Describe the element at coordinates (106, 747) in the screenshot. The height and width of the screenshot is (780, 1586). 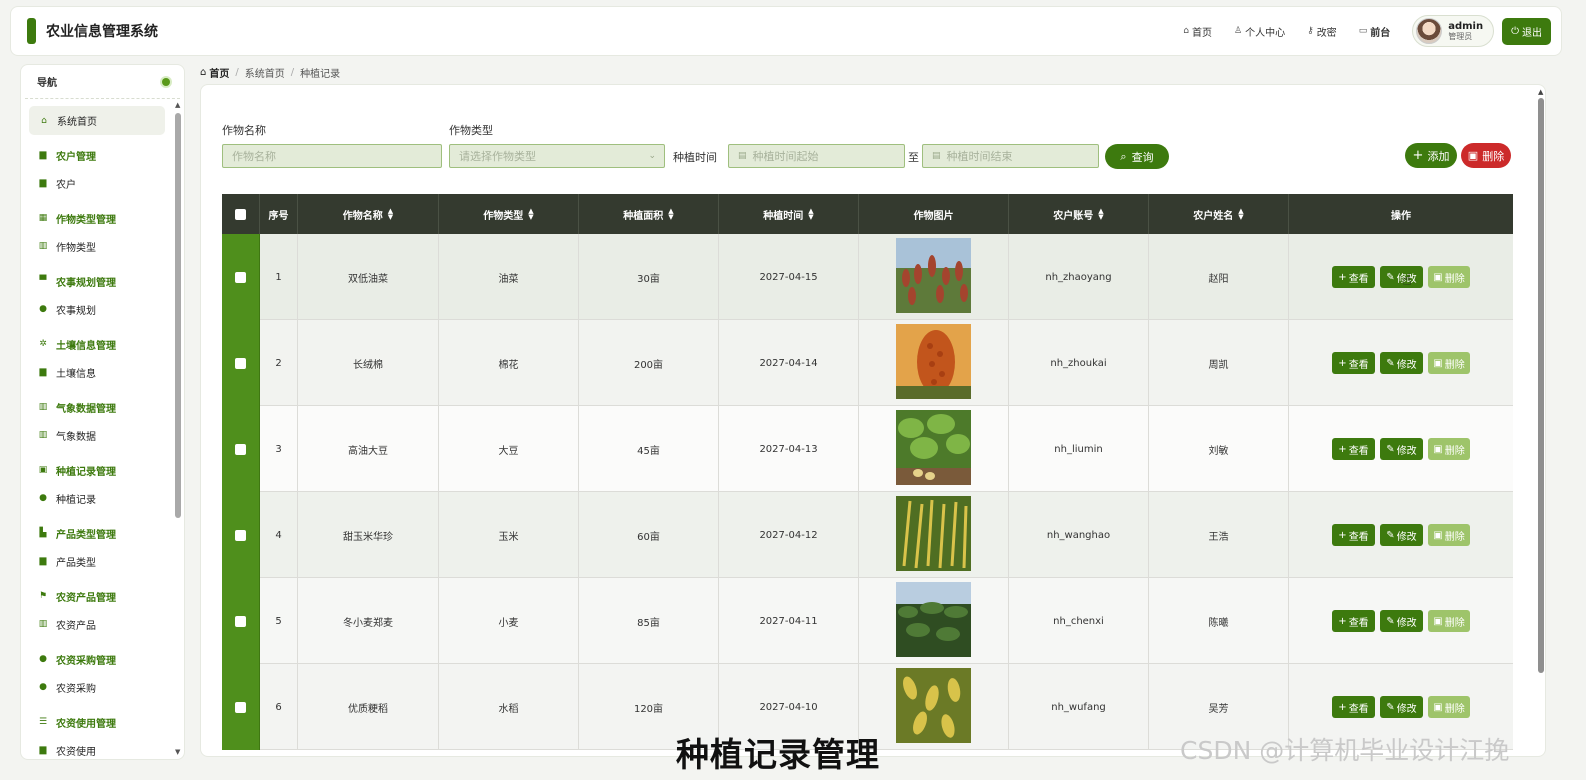
I see `sidebar-item-usage: ▆ 农资使用` at that location.